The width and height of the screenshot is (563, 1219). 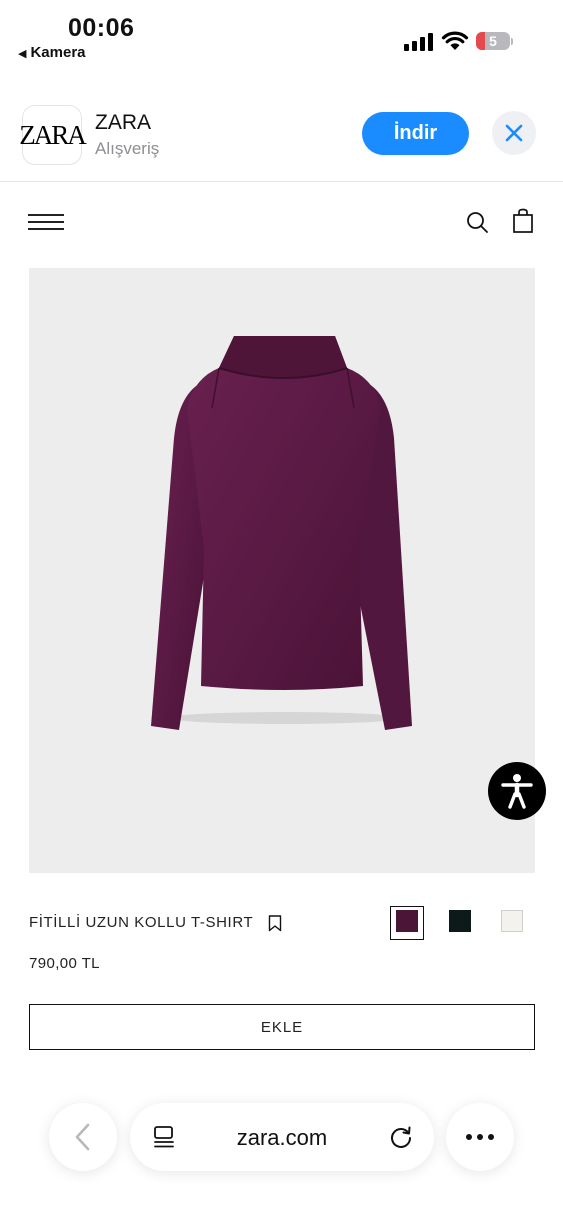 What do you see at coordinates (523, 221) in the screenshot?
I see `shopping-bag-icon` at bounding box center [523, 221].